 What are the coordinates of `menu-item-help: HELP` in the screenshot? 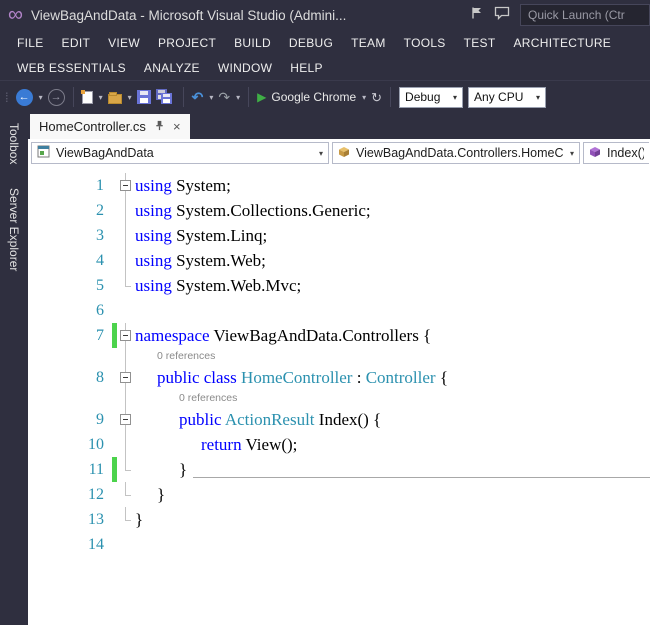 It's located at (306, 68).